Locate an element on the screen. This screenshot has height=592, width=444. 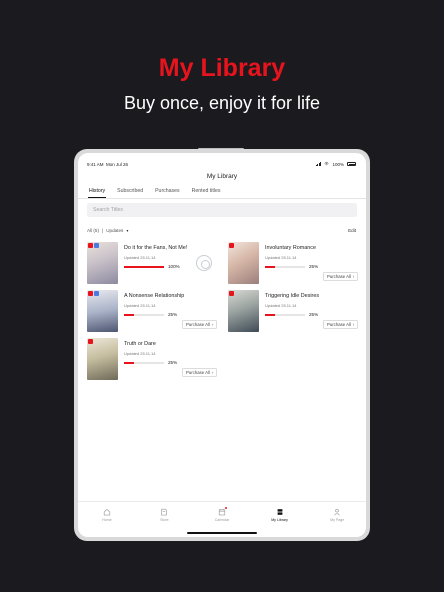
search-input: Search Titles is located at coordinates (222, 210).